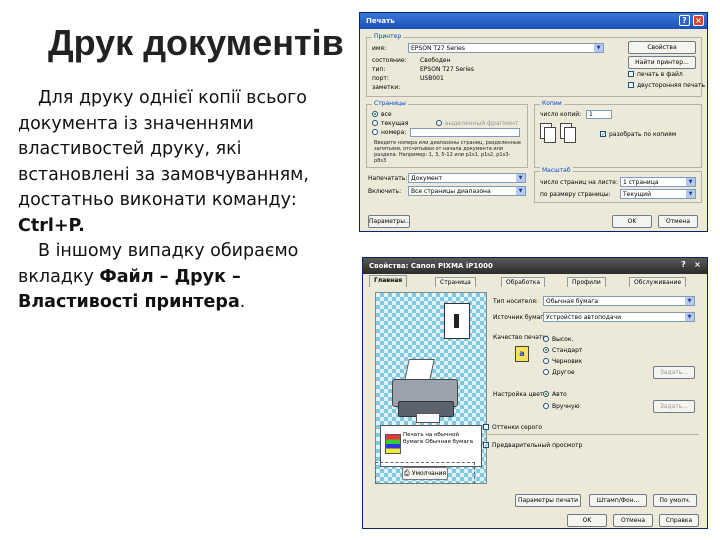 The height and width of the screenshot is (540, 720). What do you see at coordinates (546, 406) in the screenshot?
I see `color-manual-radio` at bounding box center [546, 406].